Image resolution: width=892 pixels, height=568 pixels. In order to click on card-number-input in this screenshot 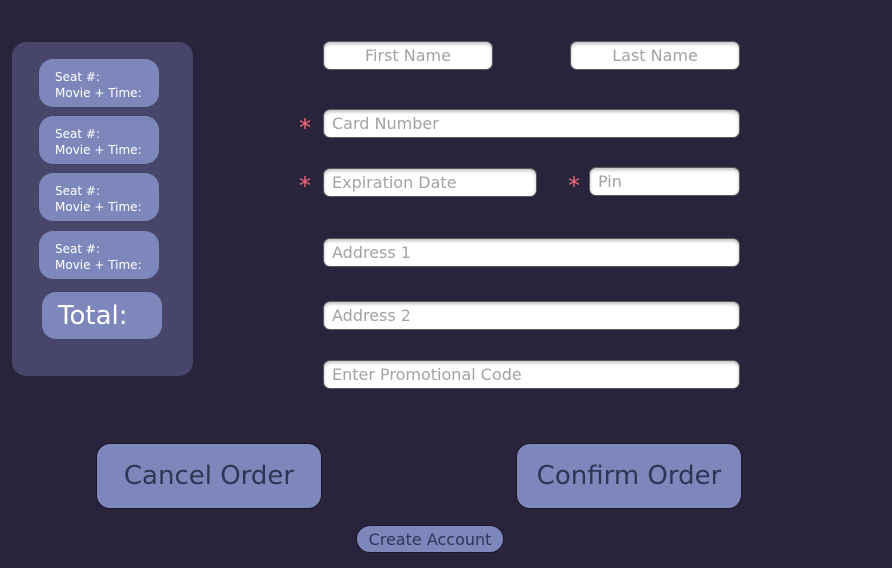, I will do `click(531, 123)`.